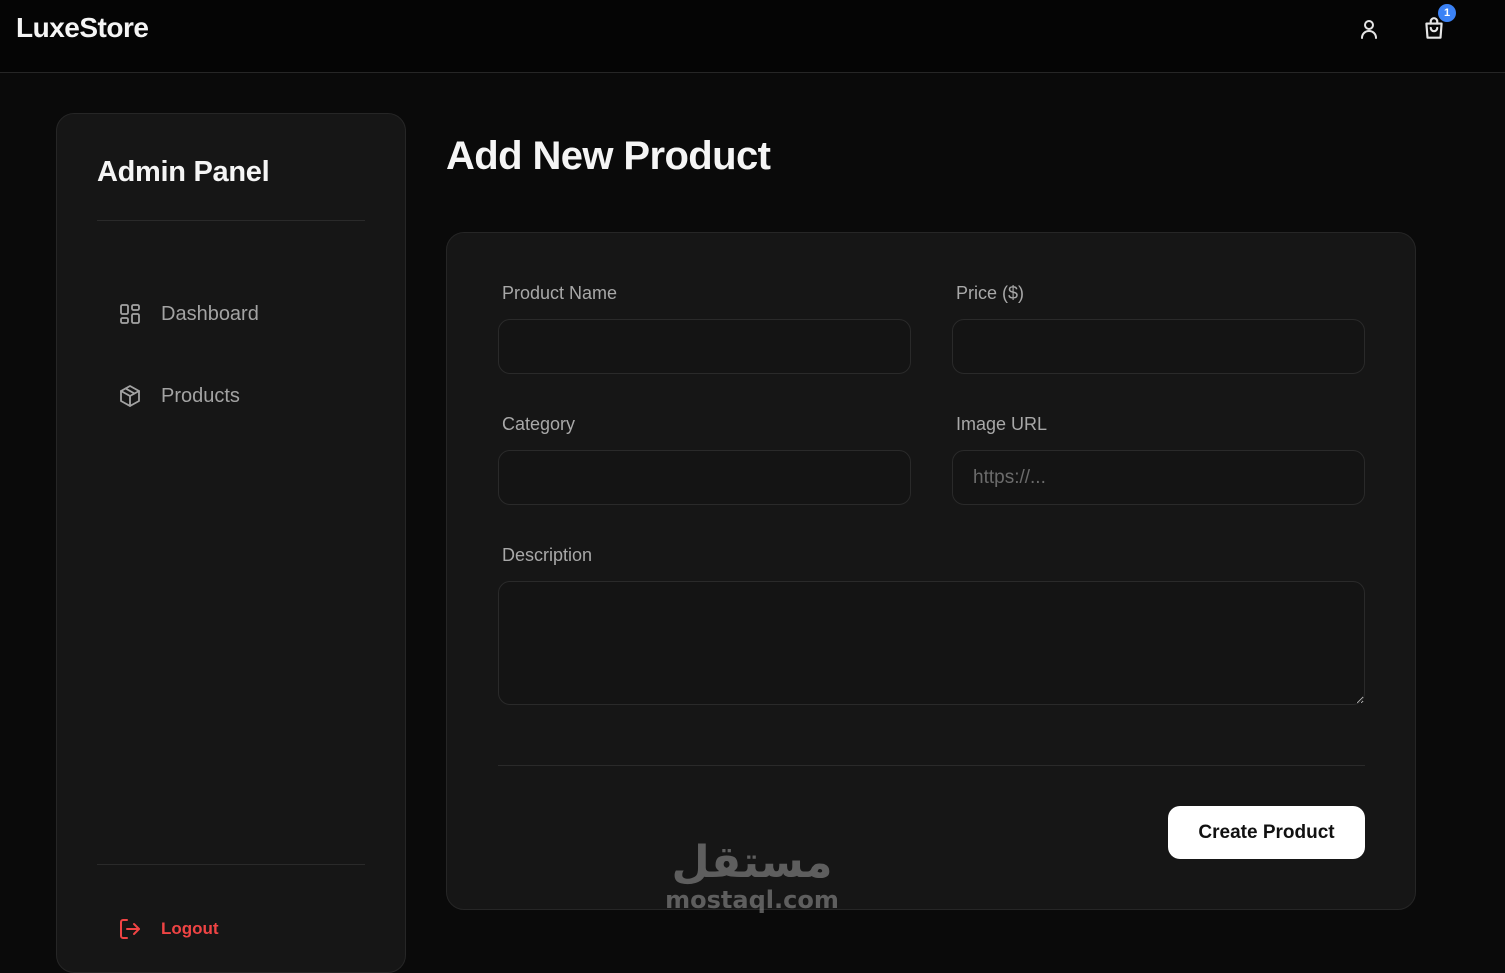 The width and height of the screenshot is (1505, 973). Describe the element at coordinates (752, 900) in the screenshot. I see `watermark-latin-text: mostaql.com` at that location.